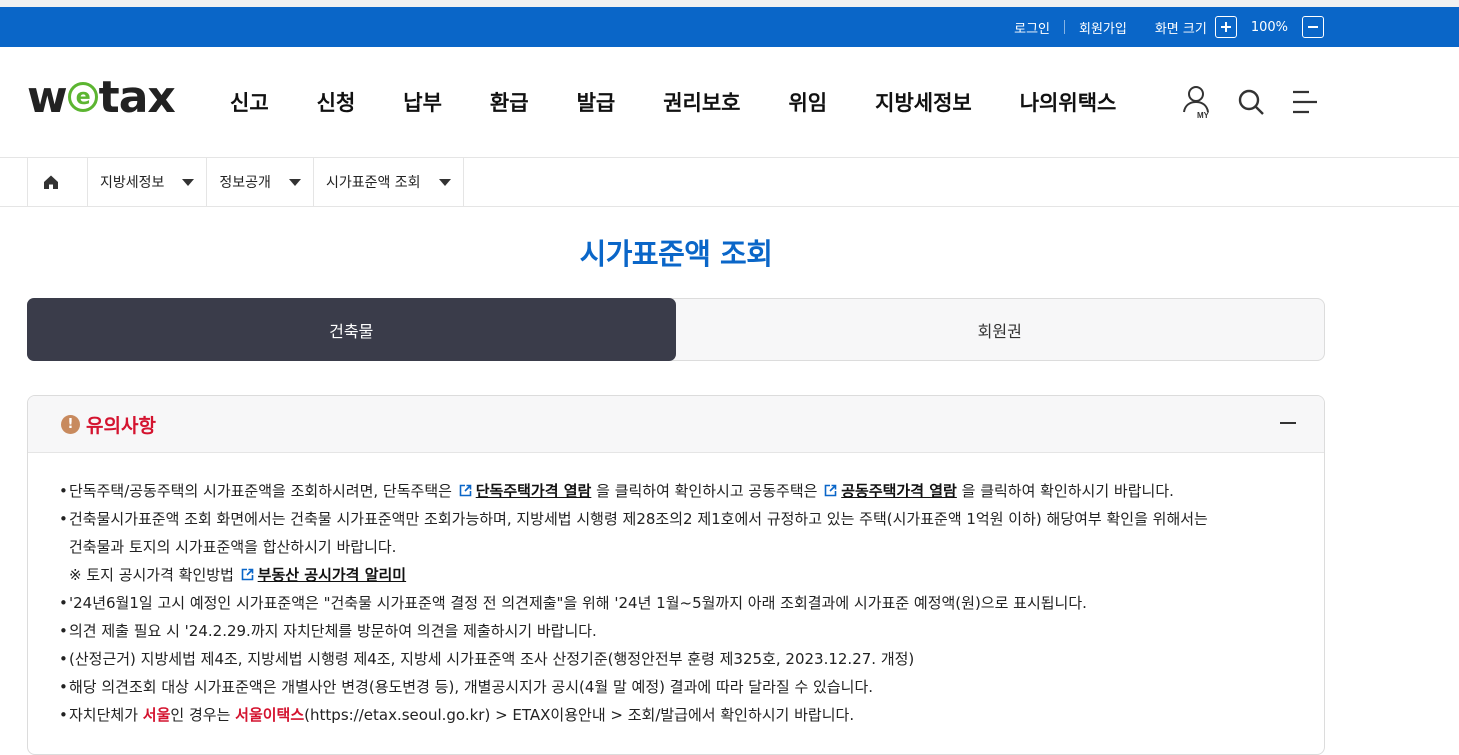 The width and height of the screenshot is (1459, 755). I want to click on menu-item-pay: 납부, so click(422, 102).